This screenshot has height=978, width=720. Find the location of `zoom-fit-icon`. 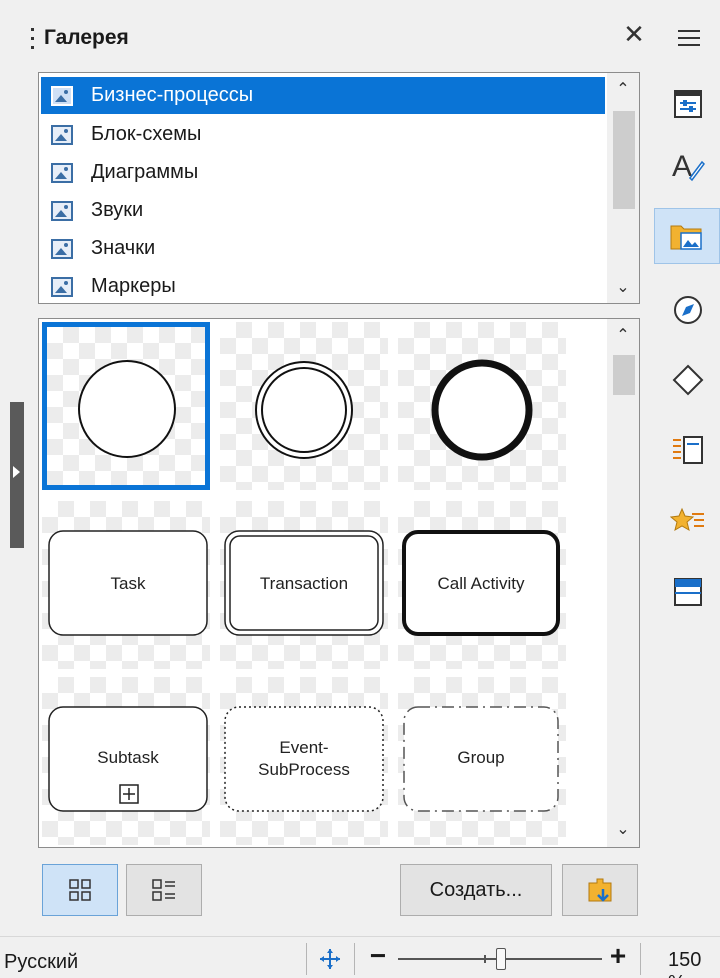

zoom-fit-icon is located at coordinates (331, 959).